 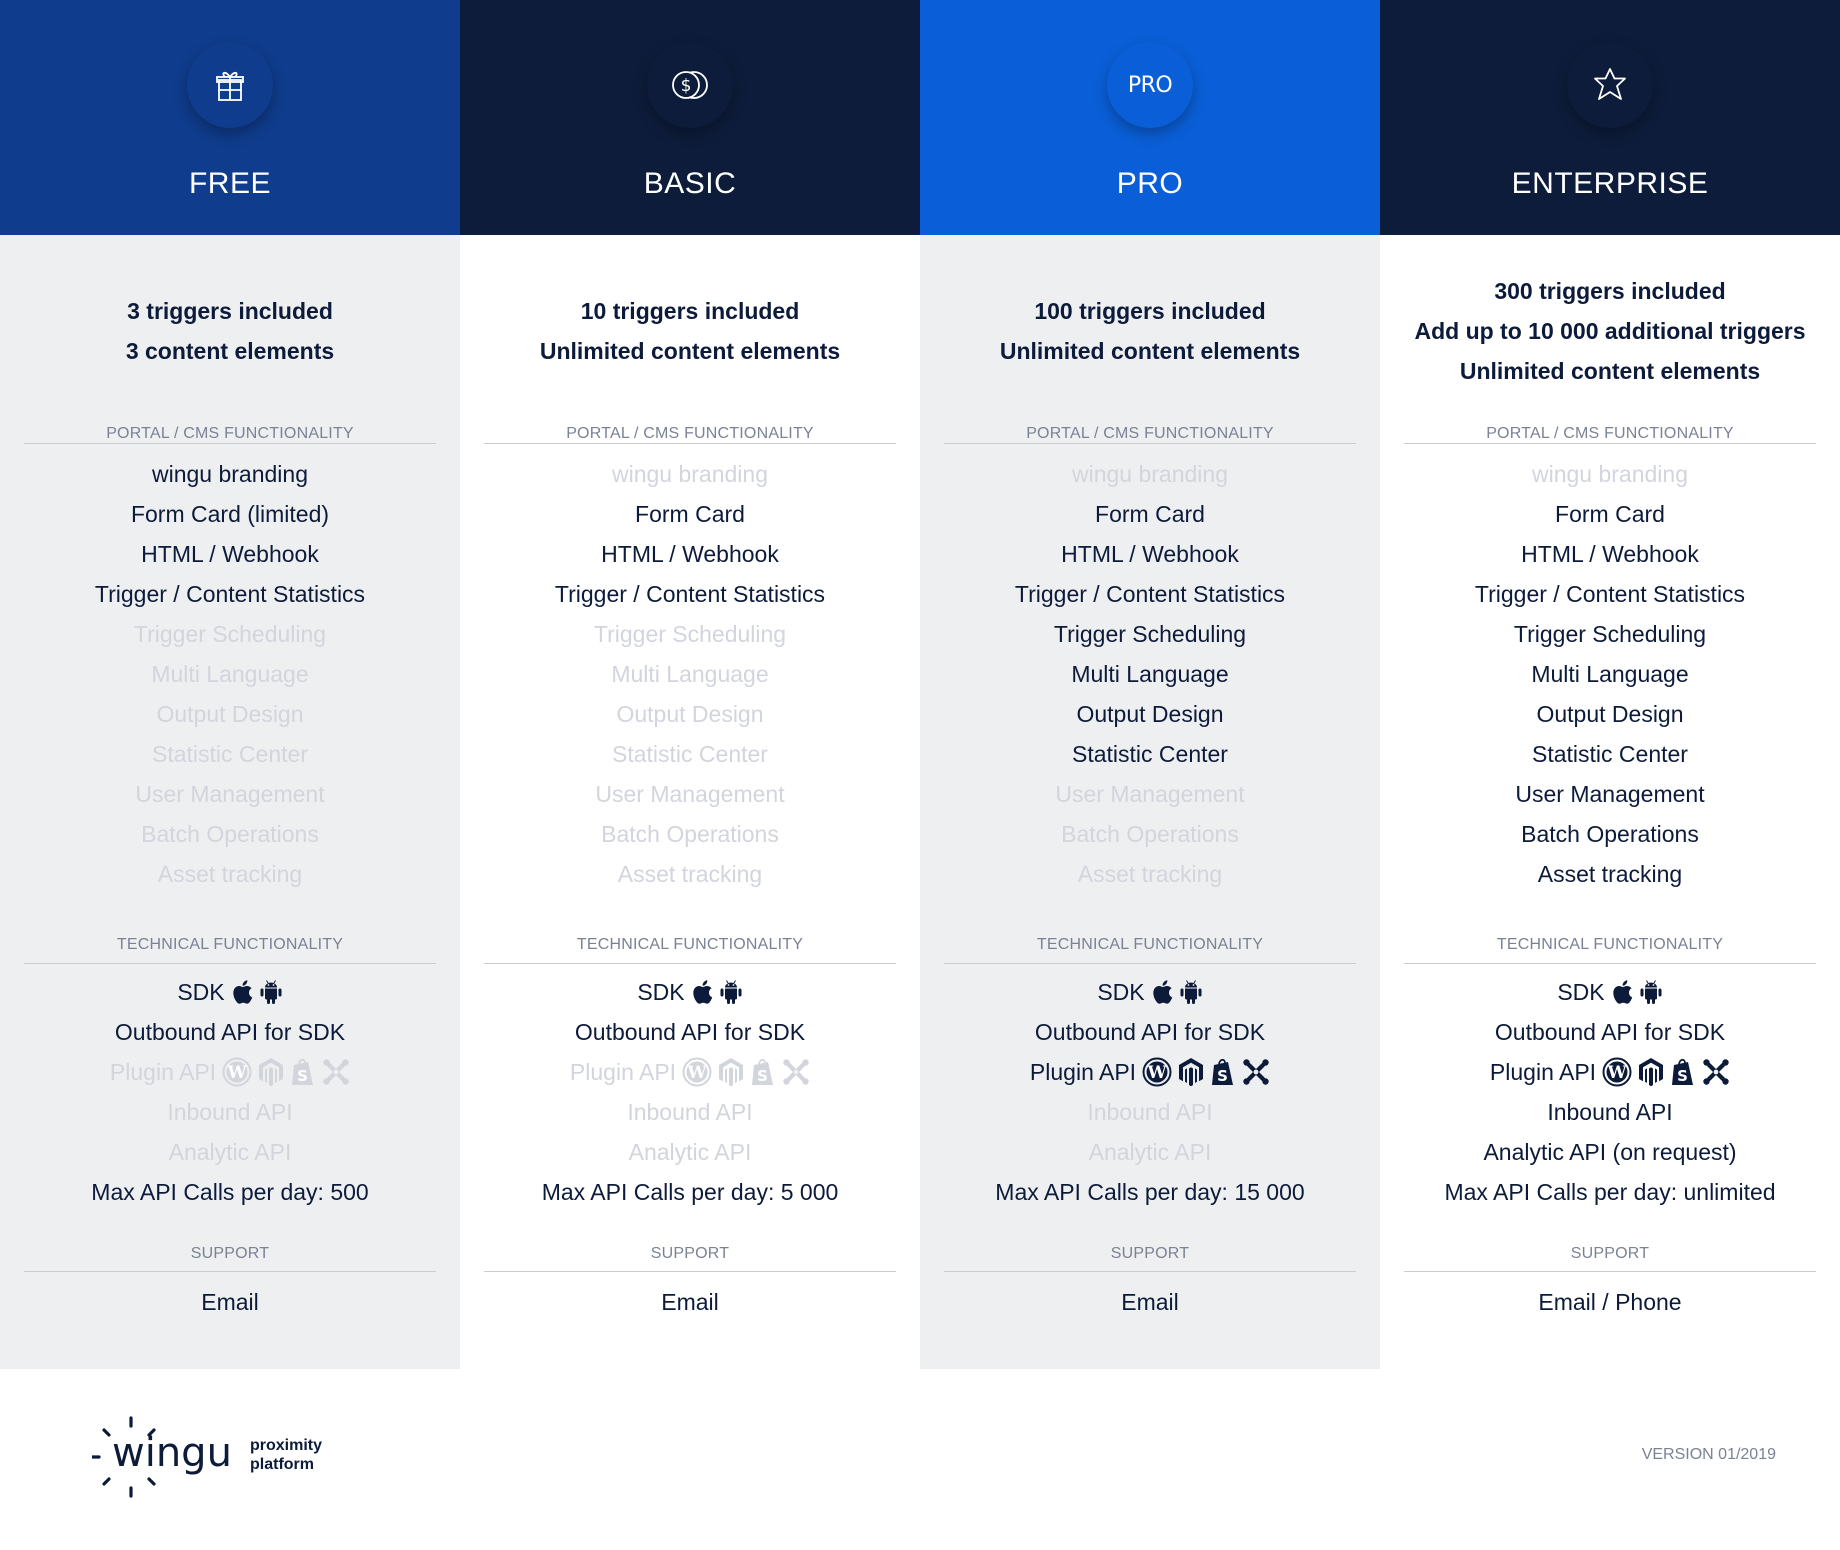 I want to click on svg-text: S, so click(x=1222, y=1076).